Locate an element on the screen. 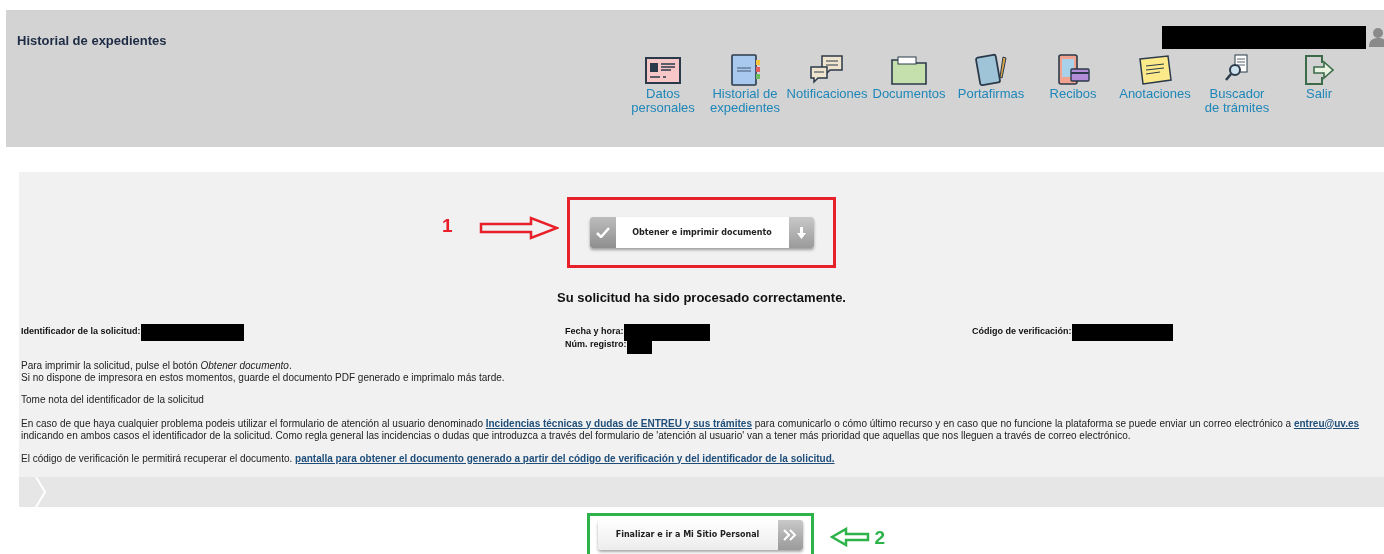 This screenshot has height=554, width=1384. nav-item: Documentos is located at coordinates (909, 83).